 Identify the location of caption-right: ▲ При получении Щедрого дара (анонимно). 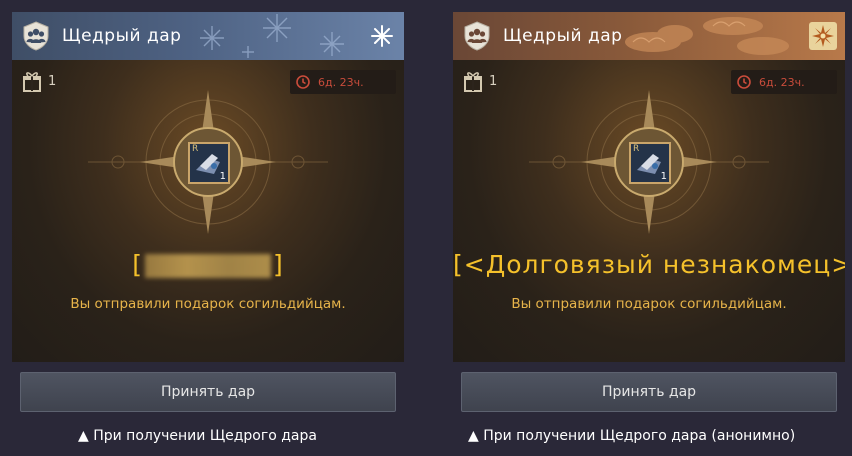
(632, 436).